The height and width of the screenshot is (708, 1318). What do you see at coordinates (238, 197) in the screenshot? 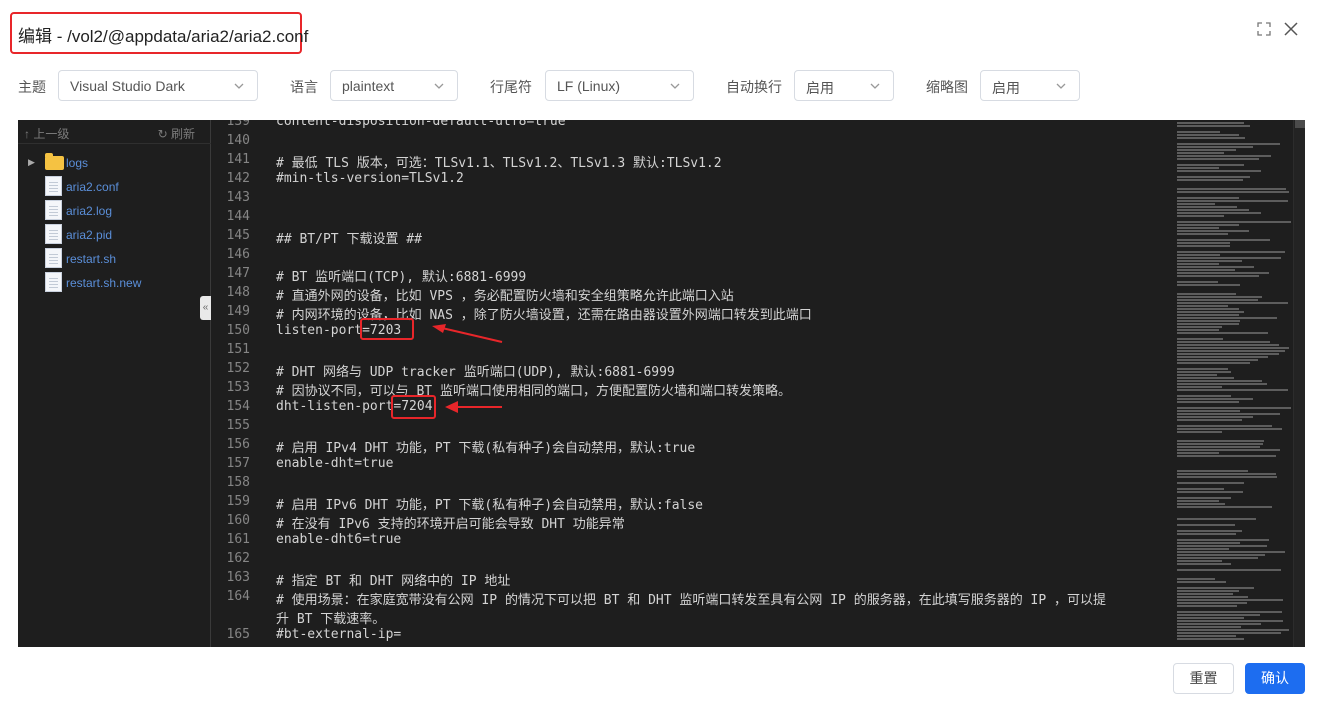
I see `line-number: 143` at bounding box center [238, 197].